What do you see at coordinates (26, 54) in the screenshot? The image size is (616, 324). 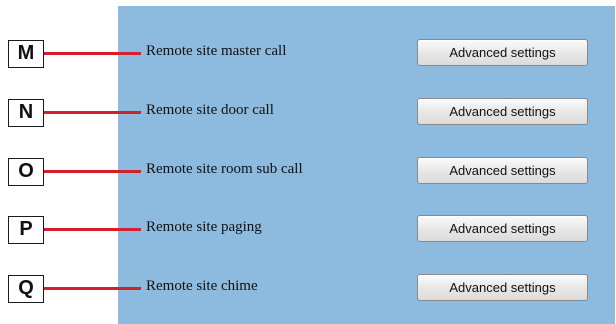 I see `callout-marker: M` at bounding box center [26, 54].